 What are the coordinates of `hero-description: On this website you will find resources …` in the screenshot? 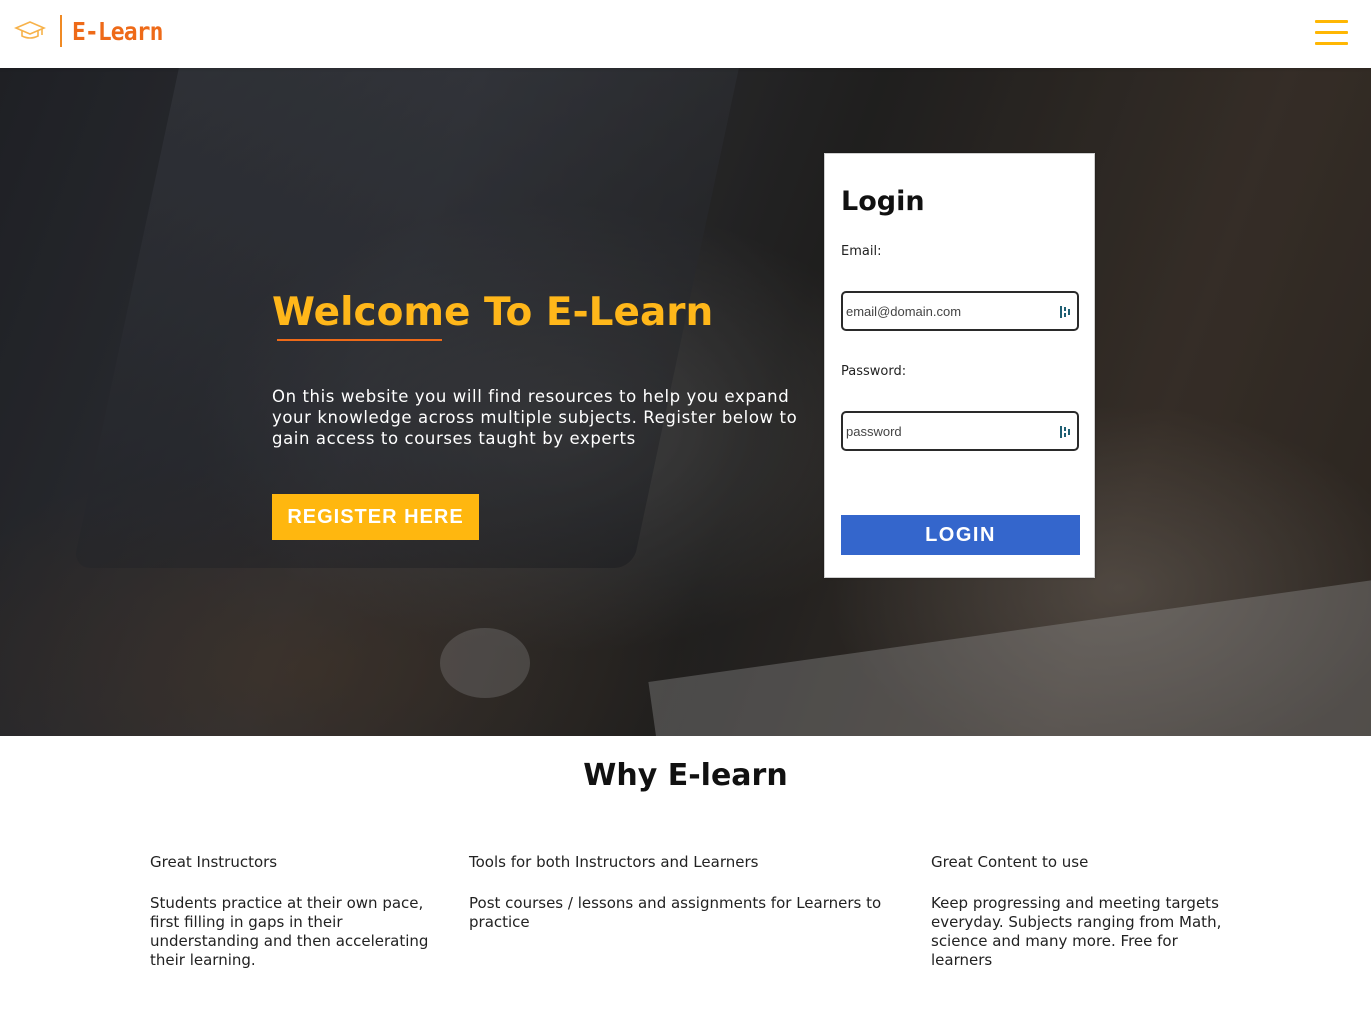 It's located at (535, 417).